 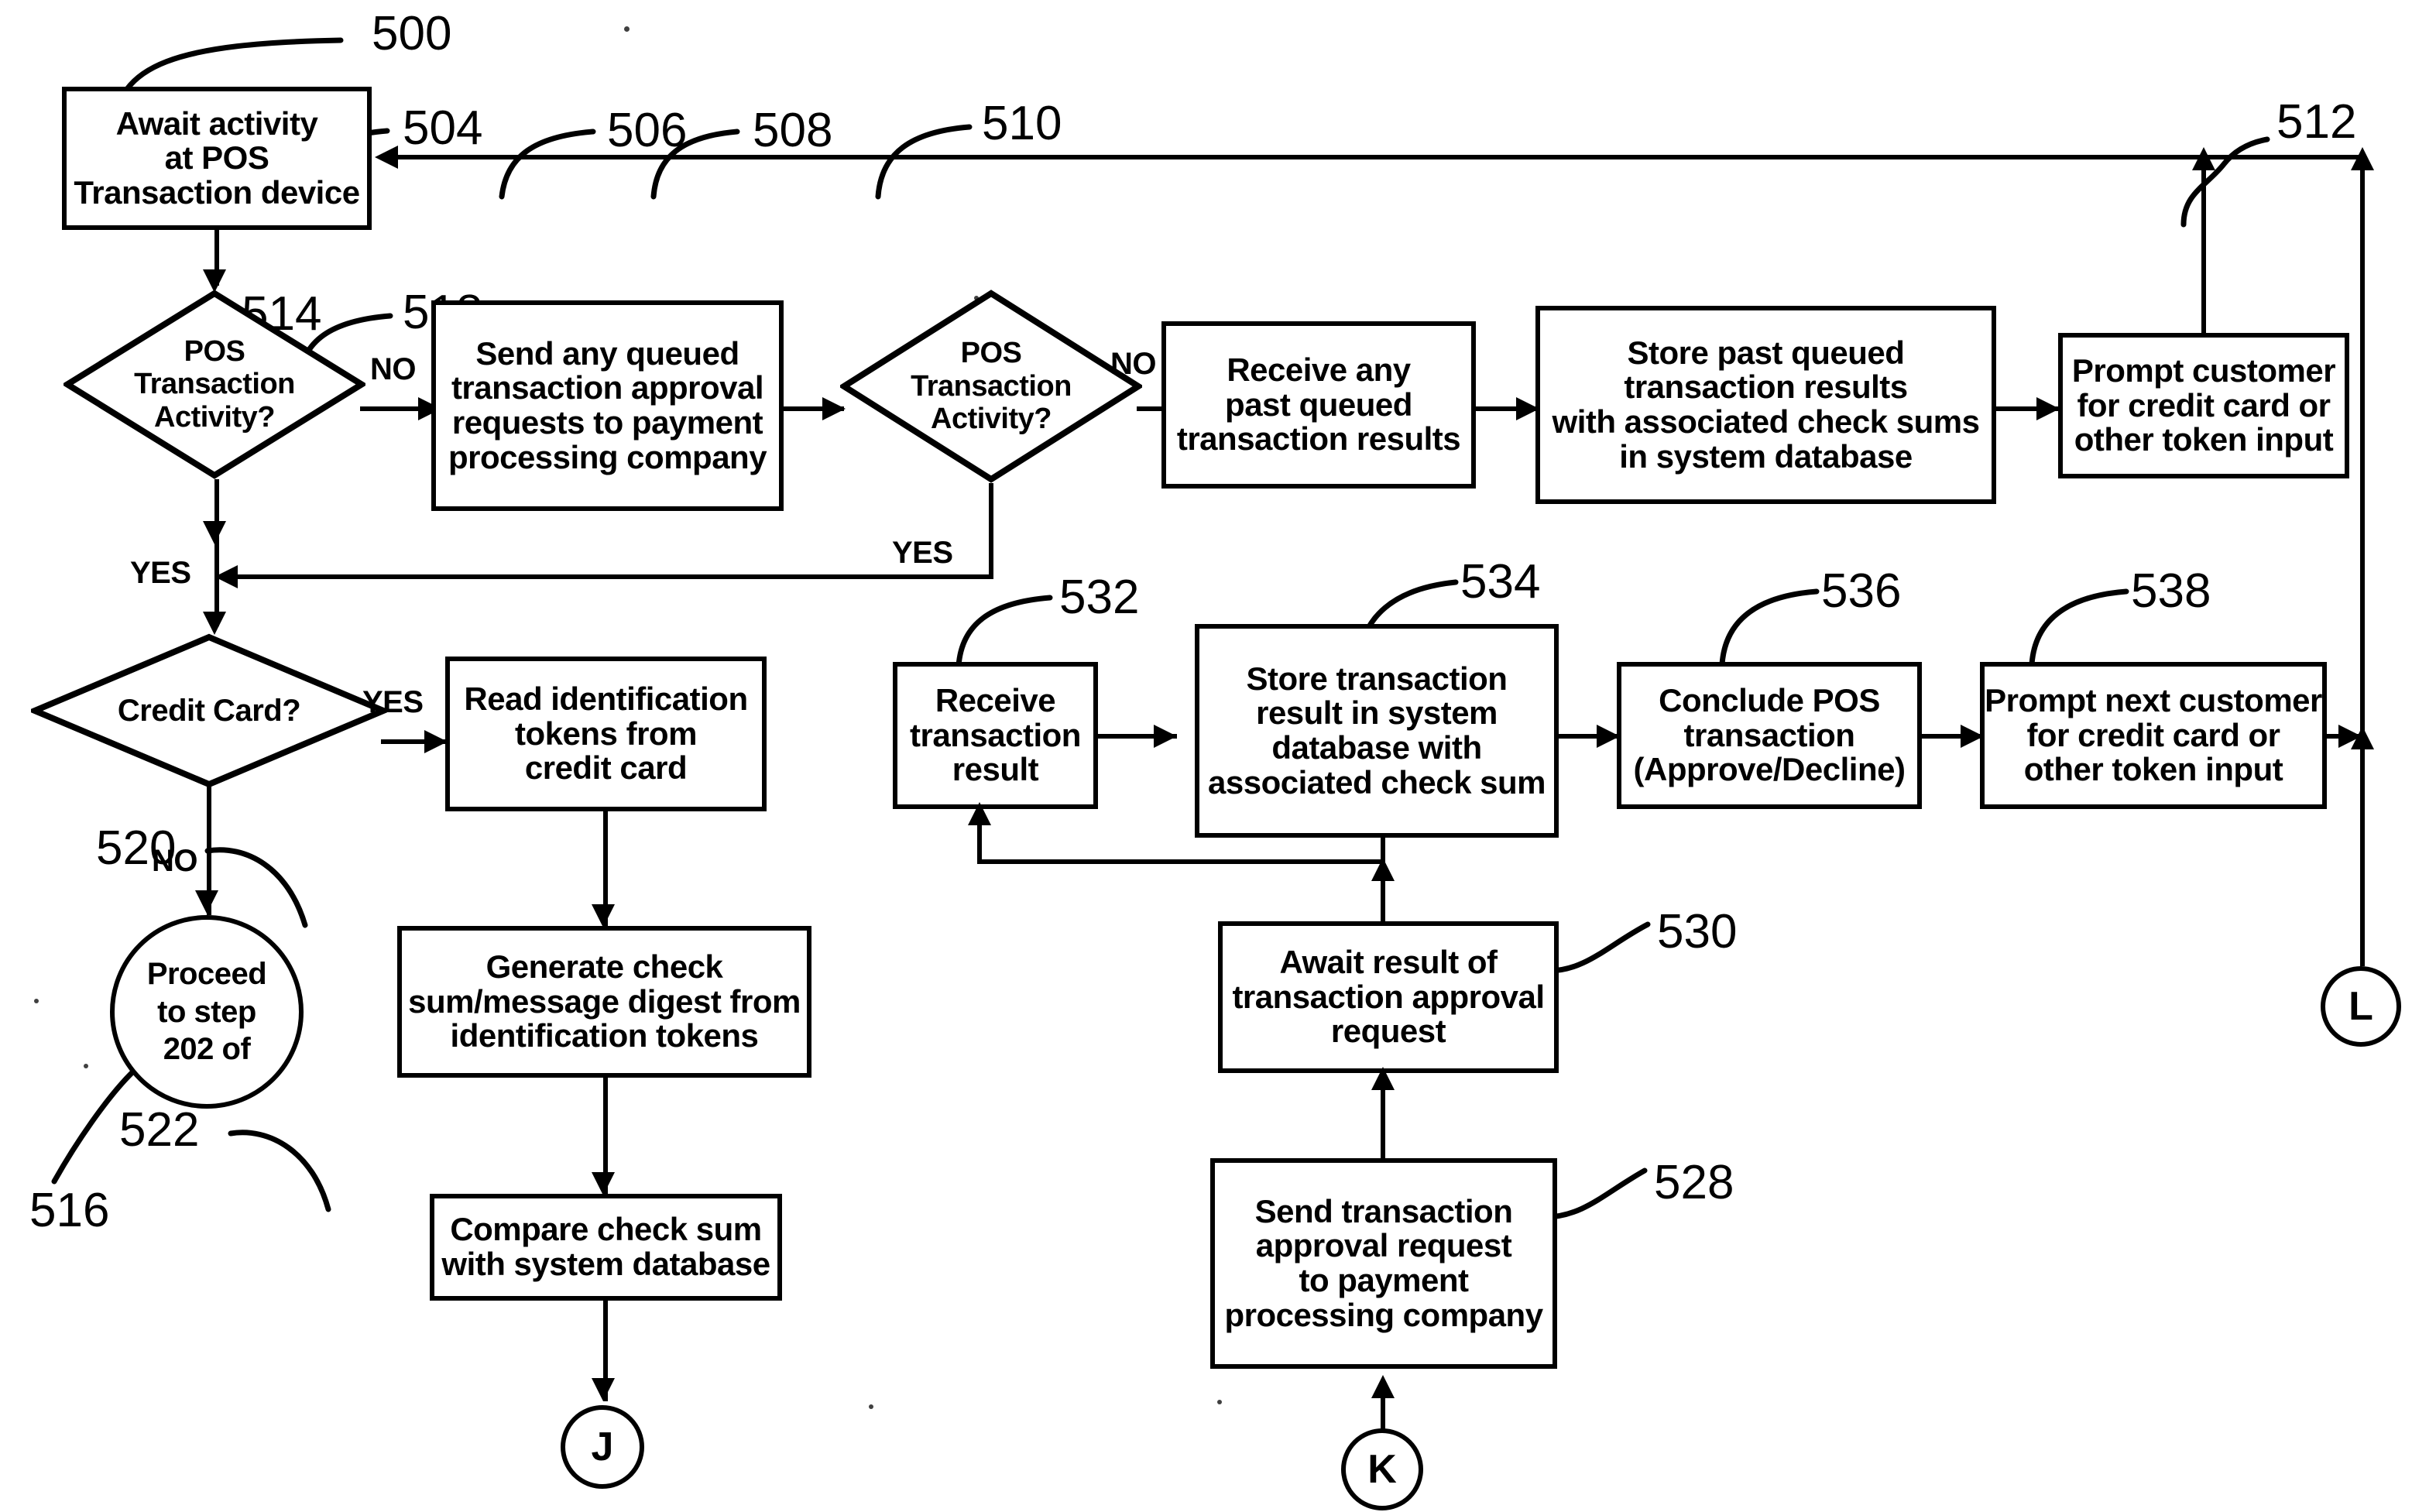 I want to click on node-await-activity-at-pos: Await activity at POS Transaction device, so click(x=217, y=158).